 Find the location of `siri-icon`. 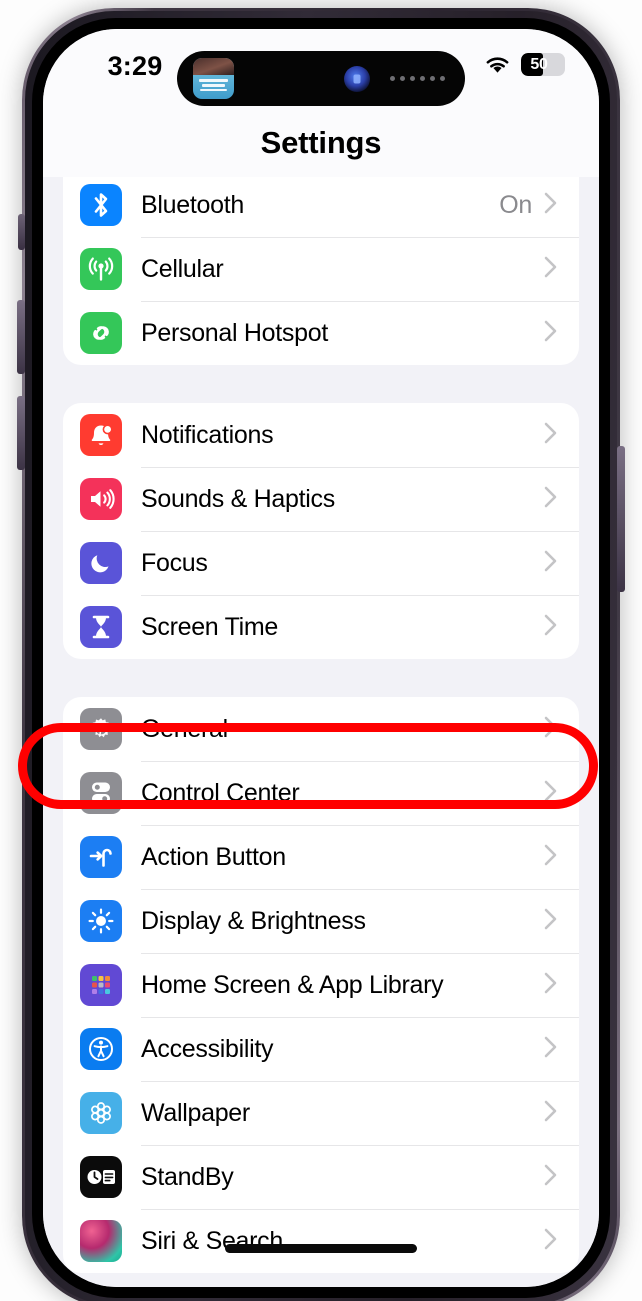

siri-icon is located at coordinates (101, 1241).